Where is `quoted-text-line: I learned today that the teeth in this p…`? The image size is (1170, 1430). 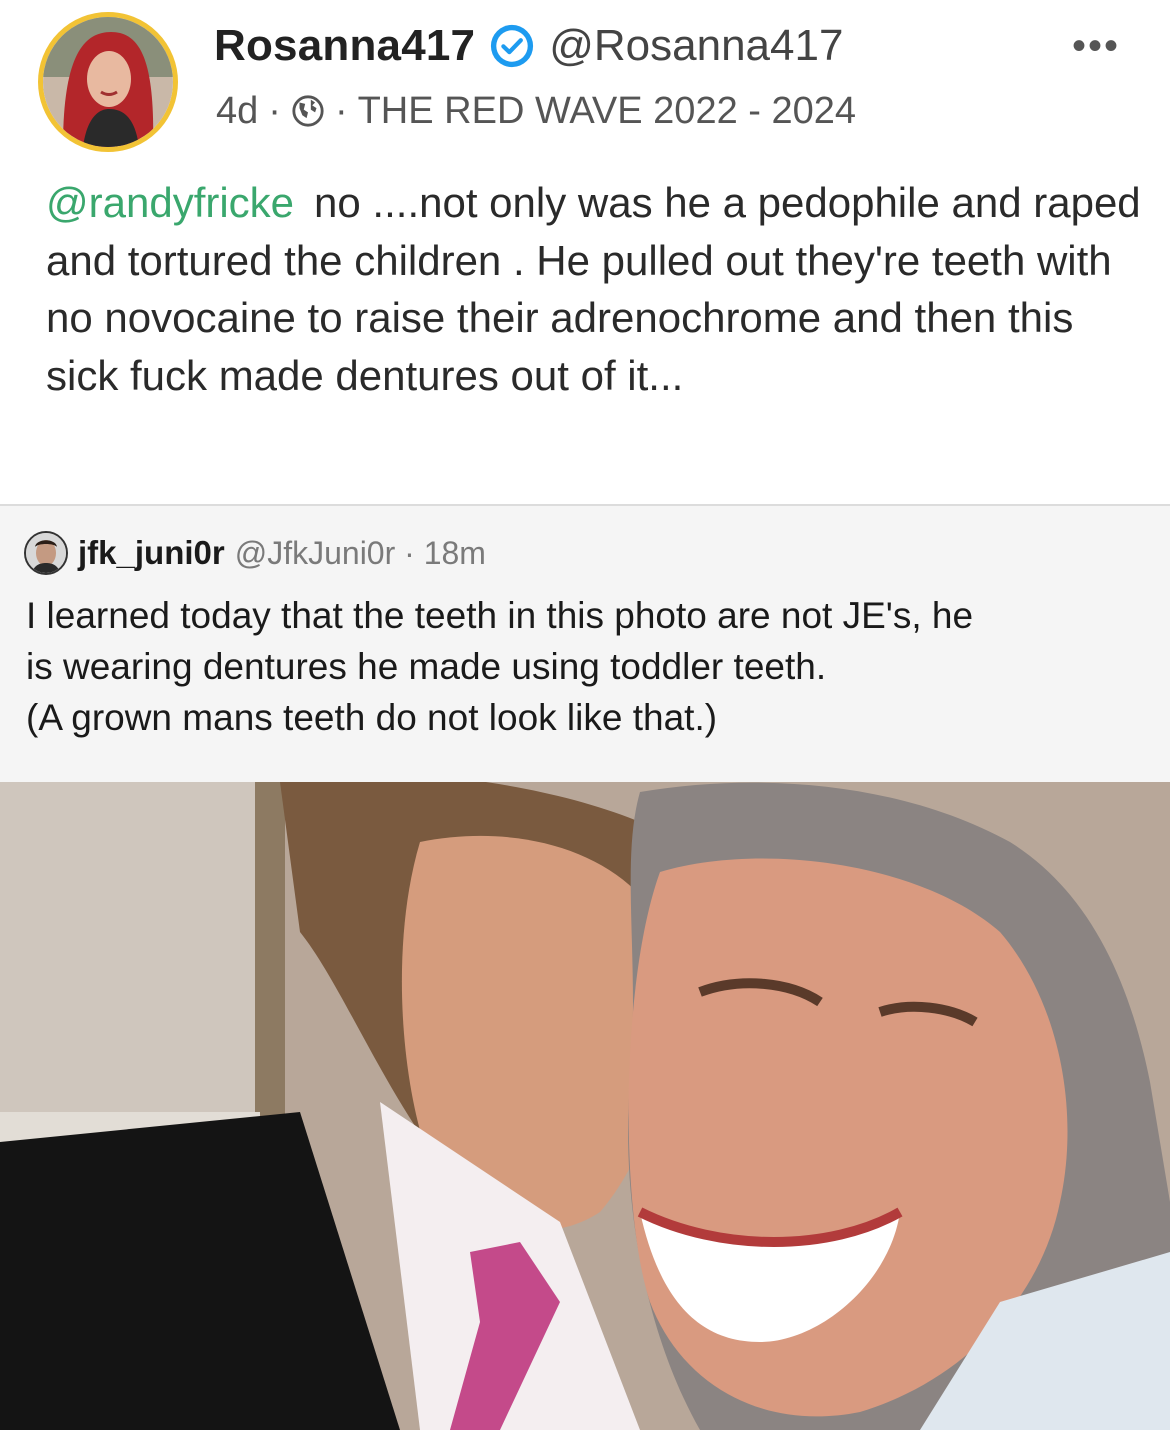
quoted-text-line: I learned today that the teeth in this p… is located at coordinates (500, 615).